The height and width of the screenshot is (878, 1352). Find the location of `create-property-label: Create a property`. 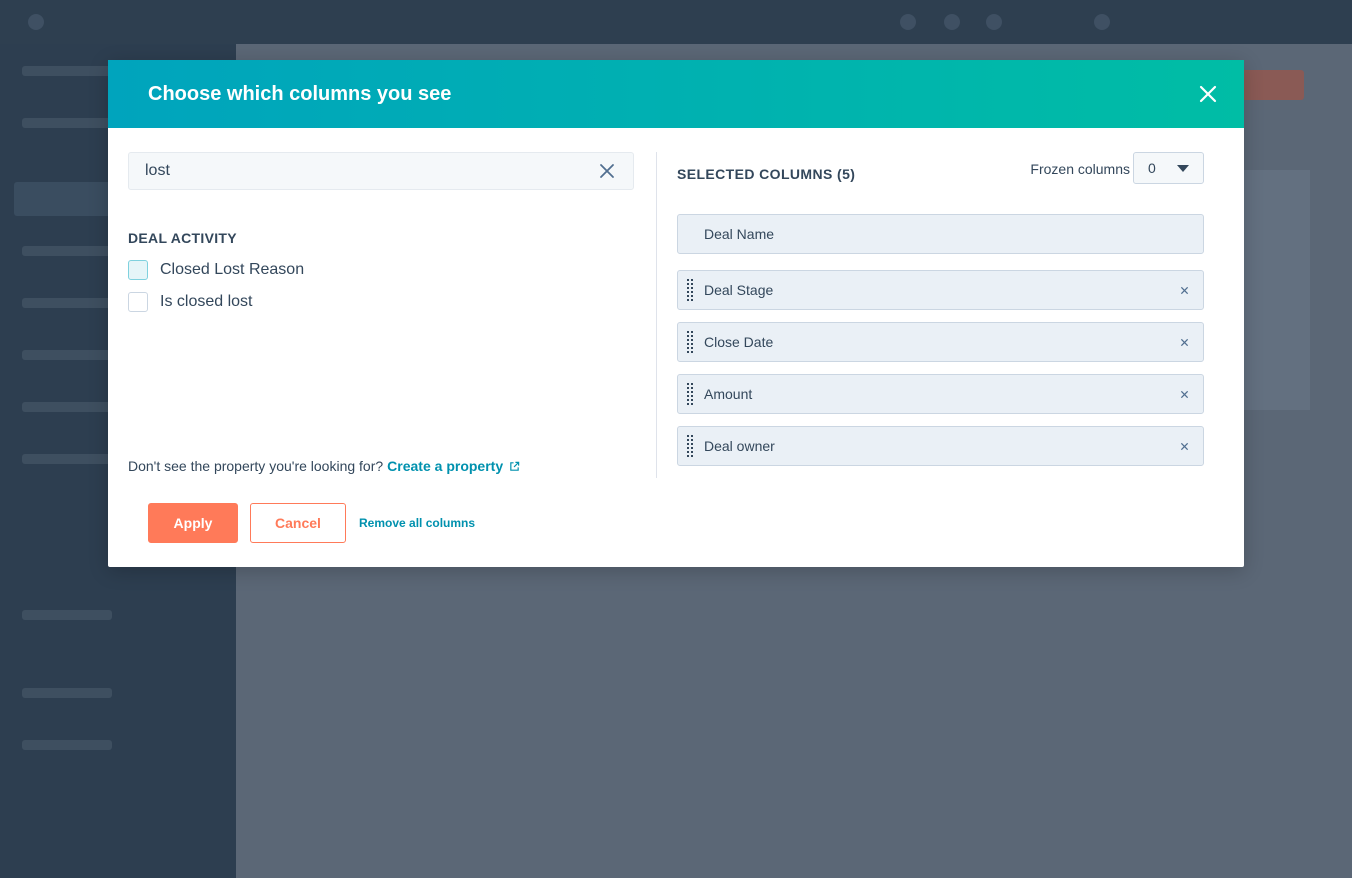

create-property-label: Create a property is located at coordinates (445, 466).